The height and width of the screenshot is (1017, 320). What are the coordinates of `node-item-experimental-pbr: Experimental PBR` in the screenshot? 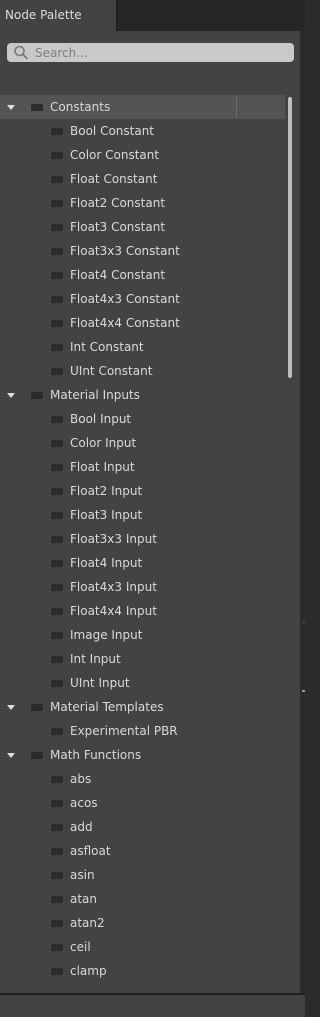 It's located at (142, 731).